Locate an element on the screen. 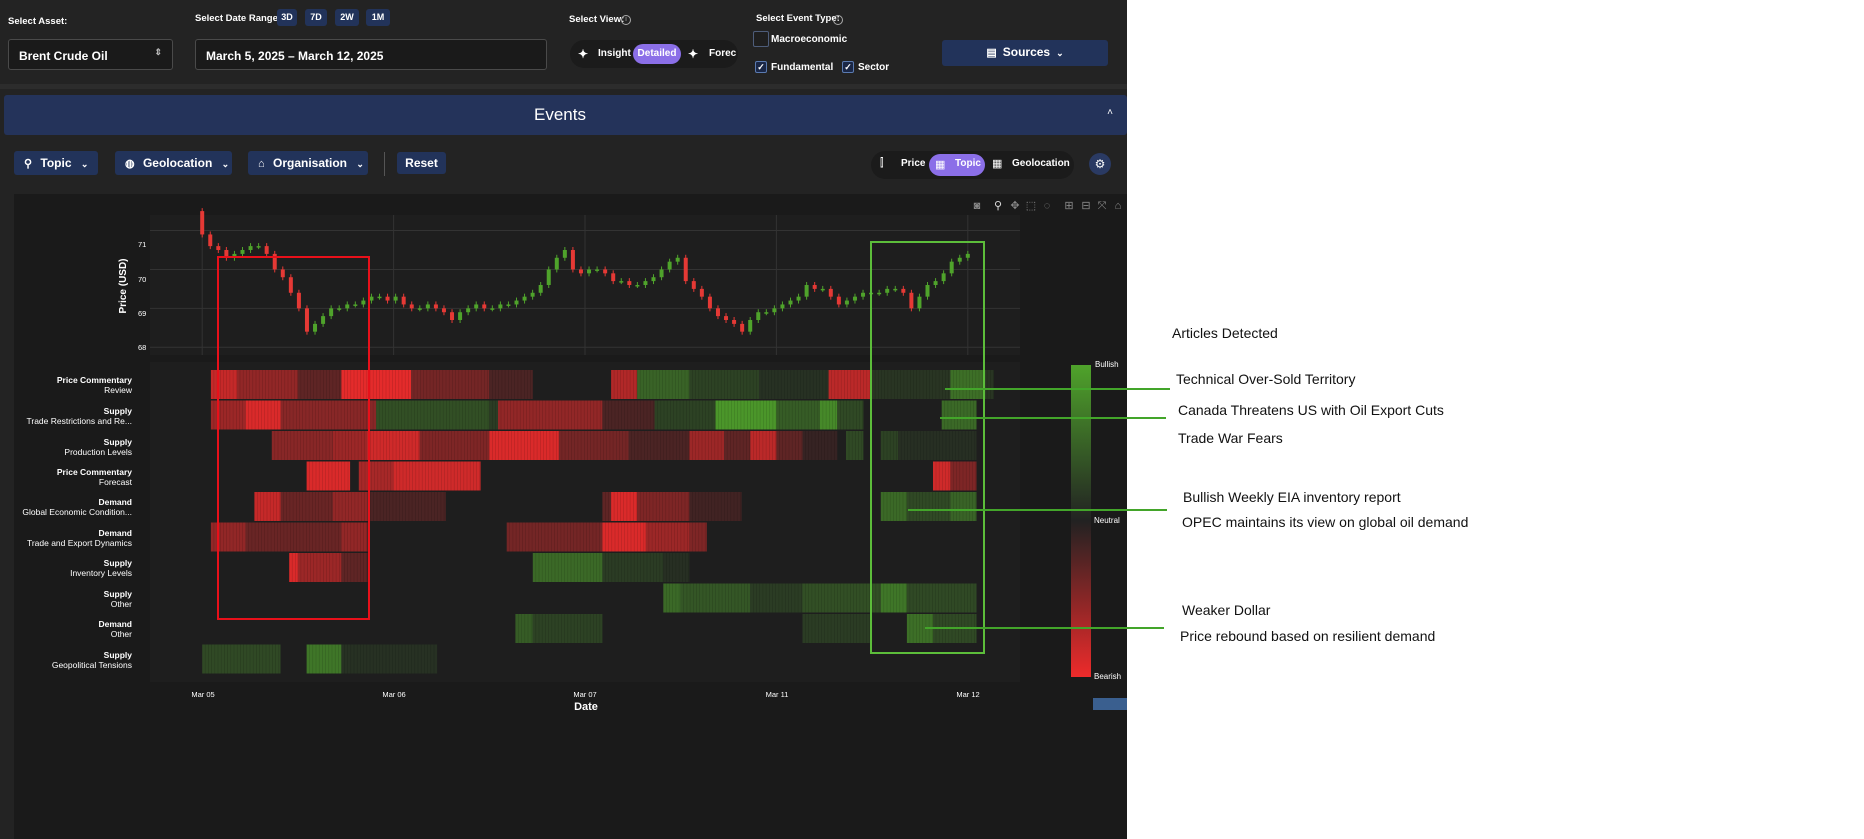 The image size is (1864, 839). row-label: Supply Geopolitical Tensions is located at coordinates (91, 660).